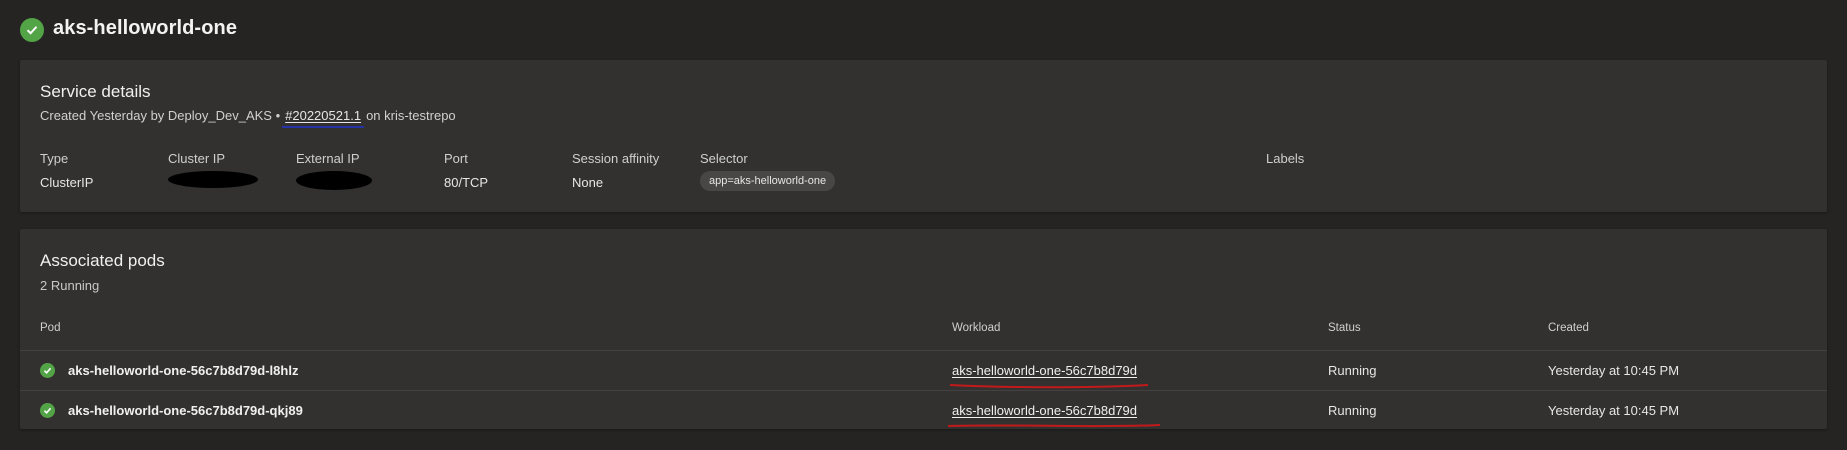 Image resolution: width=1847 pixels, height=450 pixels. I want to click on field-type-label: Type, so click(54, 158).